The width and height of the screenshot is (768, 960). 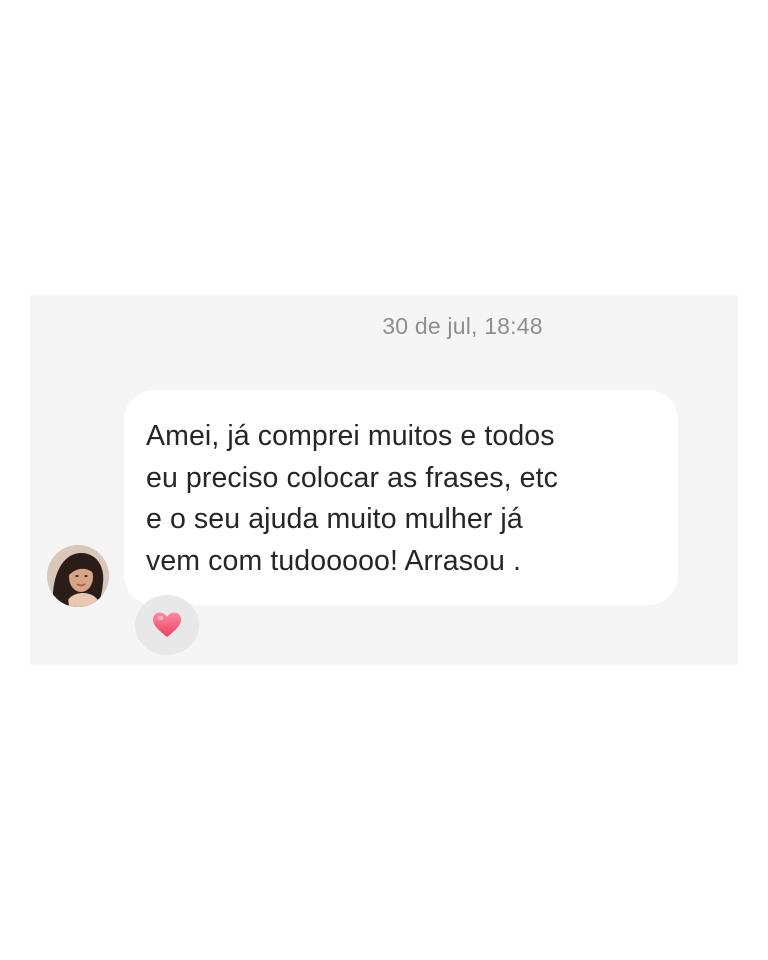 I want to click on message-line: Amei, já comprei muitos e todos, so click(x=350, y=436).